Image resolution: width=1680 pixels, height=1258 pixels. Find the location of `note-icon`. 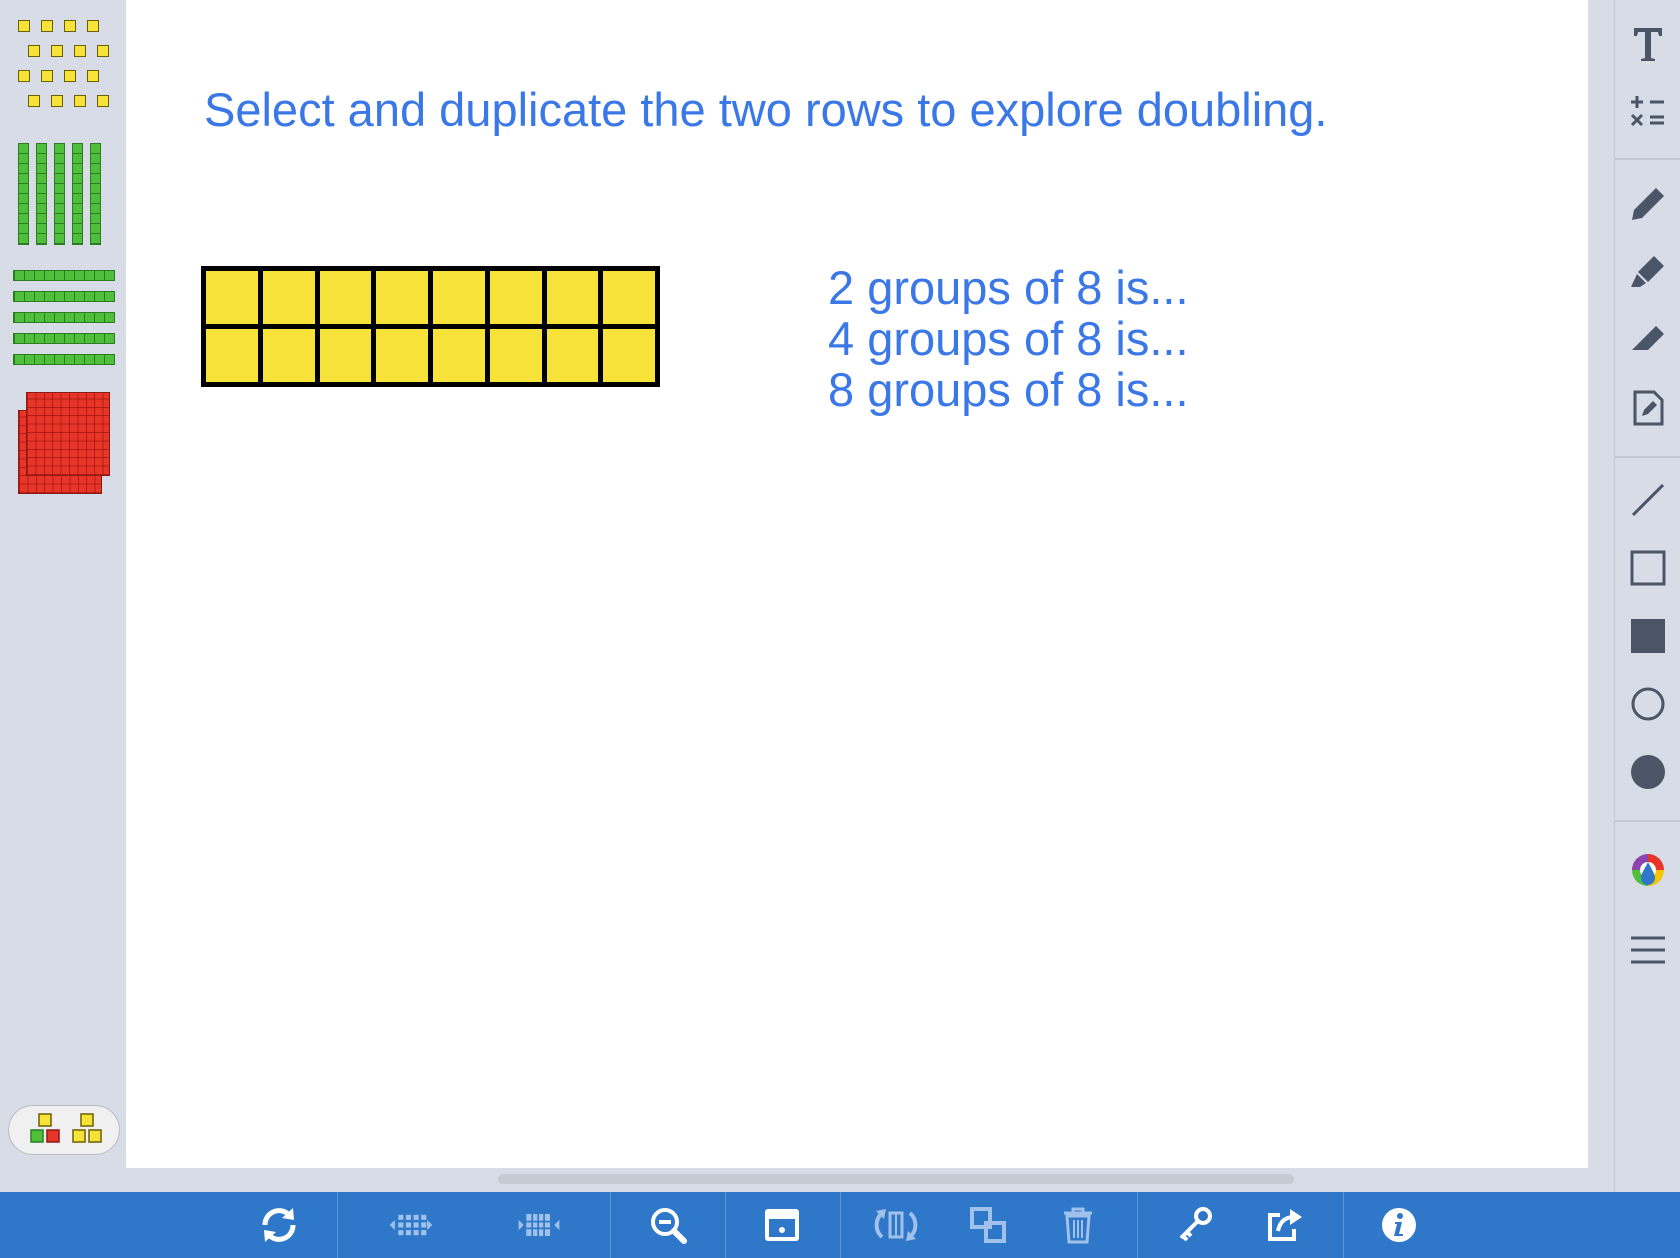

note-icon is located at coordinates (1648, 408).